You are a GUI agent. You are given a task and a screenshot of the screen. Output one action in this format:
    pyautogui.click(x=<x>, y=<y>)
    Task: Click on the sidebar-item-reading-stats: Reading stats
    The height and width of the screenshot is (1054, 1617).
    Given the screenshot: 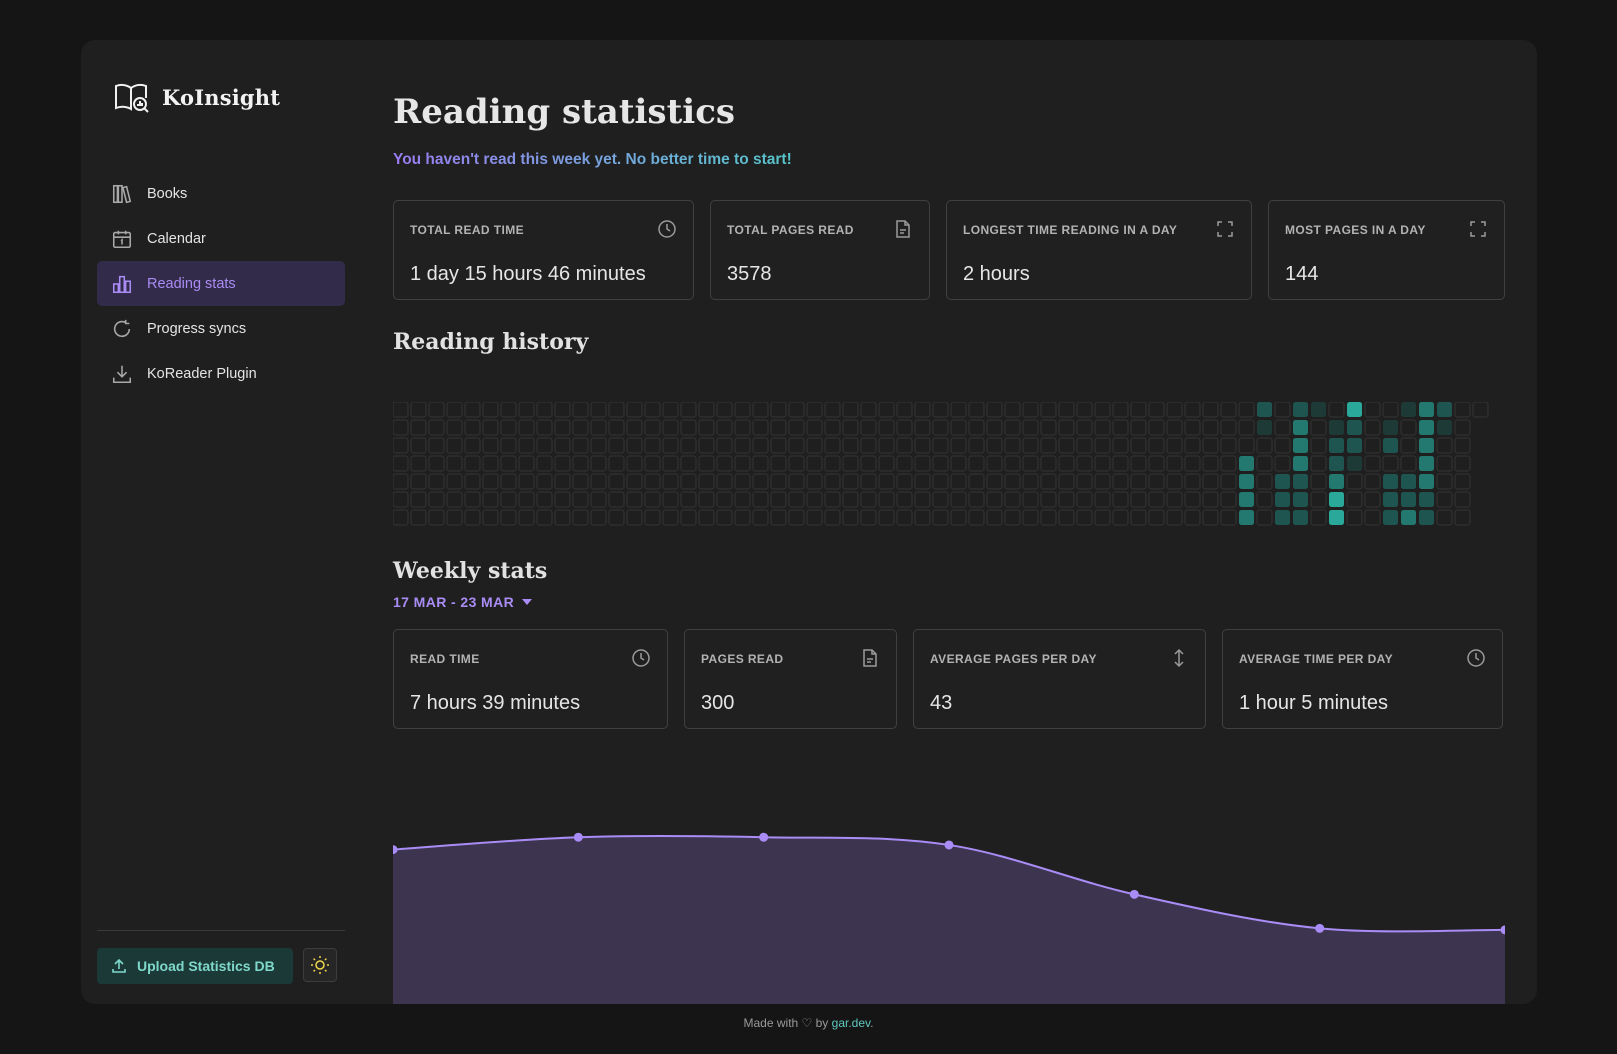 What is the action you would take?
    pyautogui.click(x=221, y=283)
    